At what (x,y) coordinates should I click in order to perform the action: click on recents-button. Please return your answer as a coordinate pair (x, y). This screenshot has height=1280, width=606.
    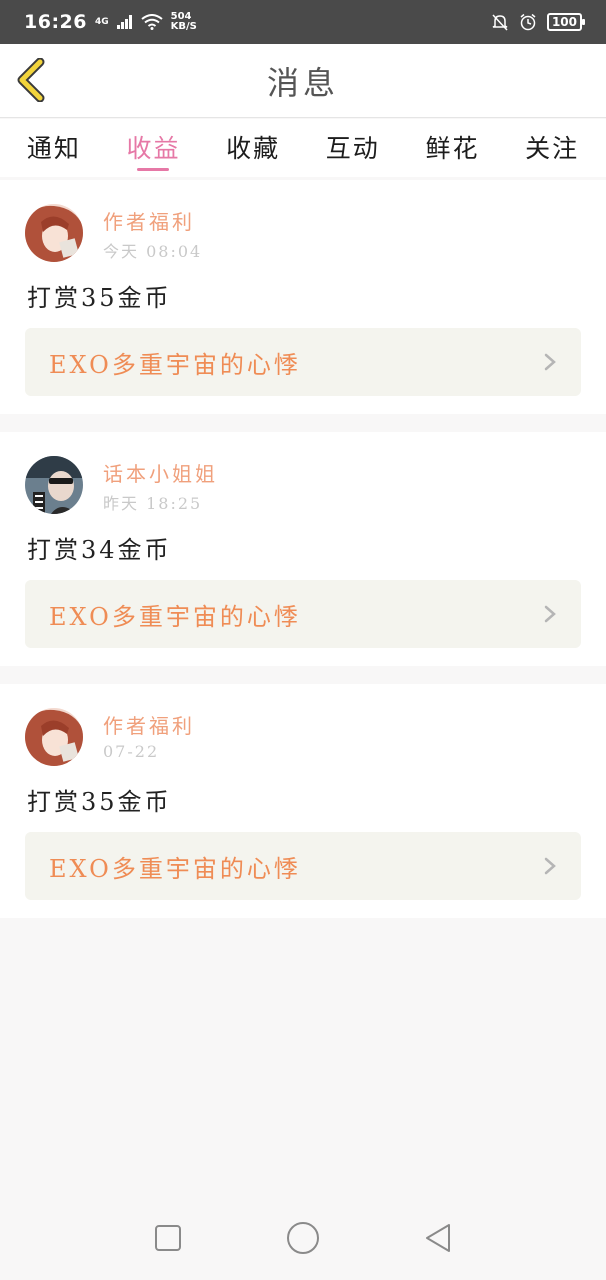
    Looking at the image, I should click on (168, 1238).